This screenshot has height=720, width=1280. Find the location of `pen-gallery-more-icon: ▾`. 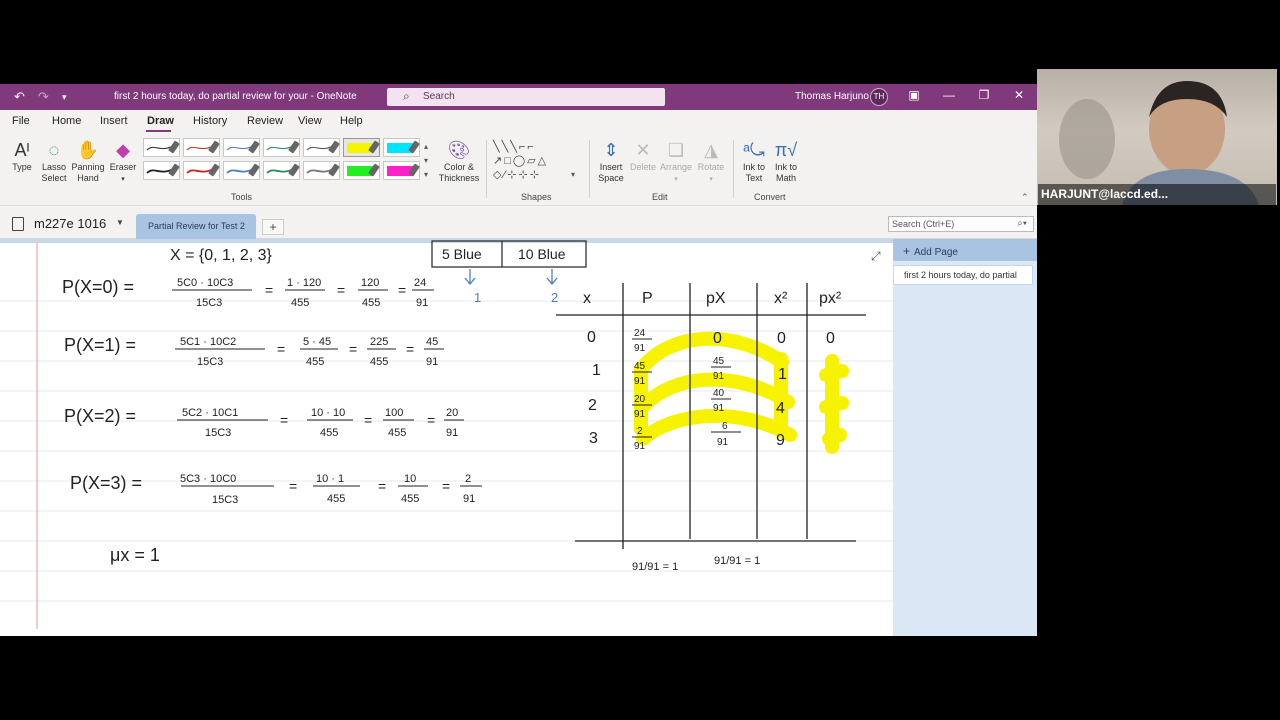

pen-gallery-more-icon: ▾ is located at coordinates (426, 174).